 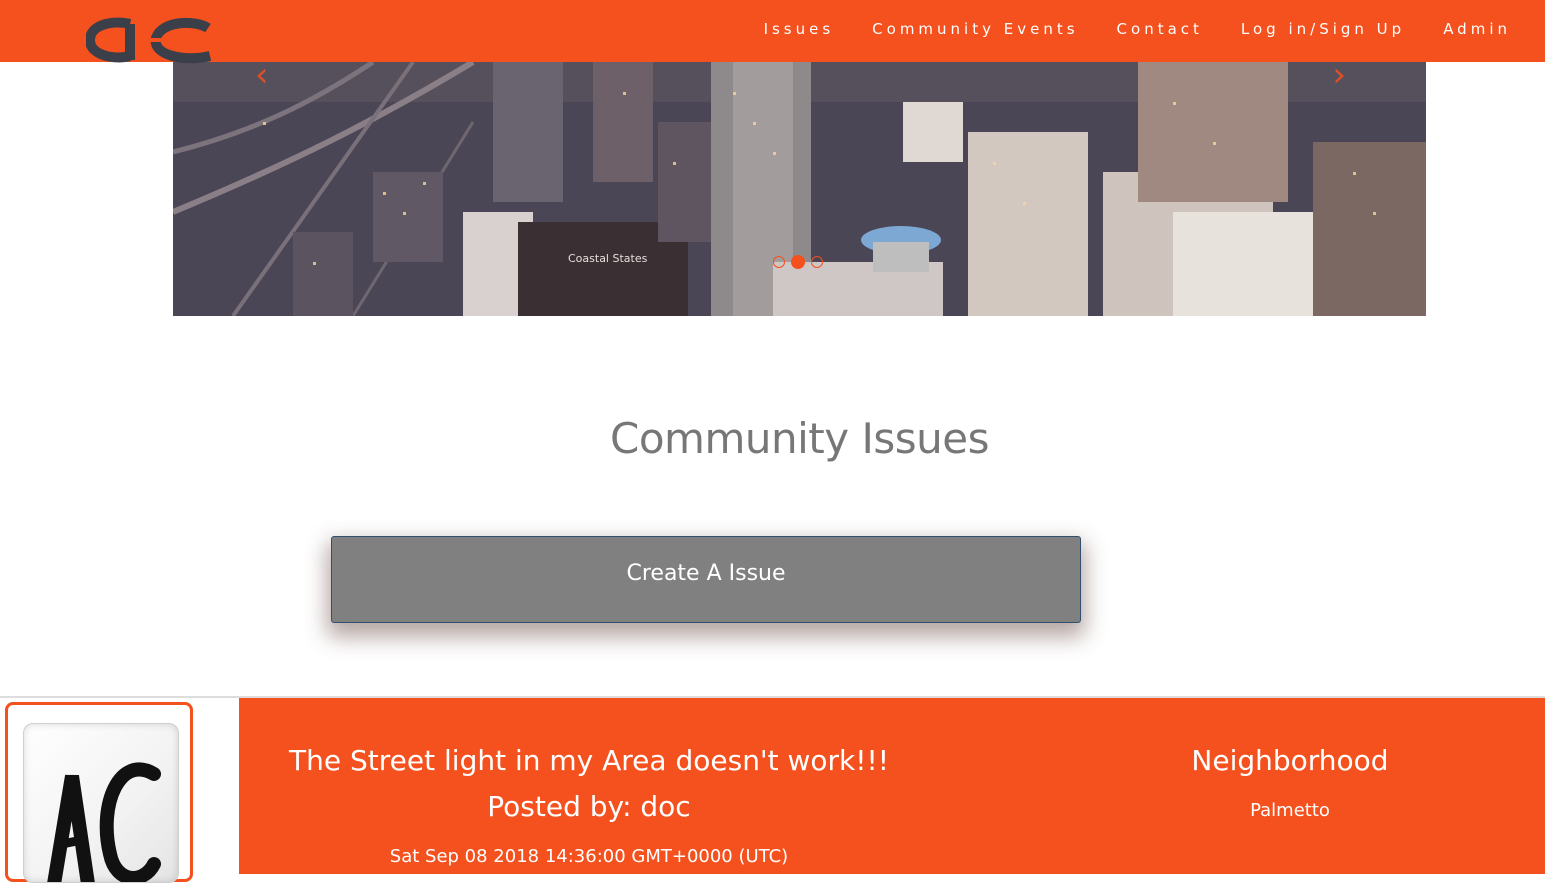 I want to click on chevron-left-icon: ‹, so click(x=262, y=78).